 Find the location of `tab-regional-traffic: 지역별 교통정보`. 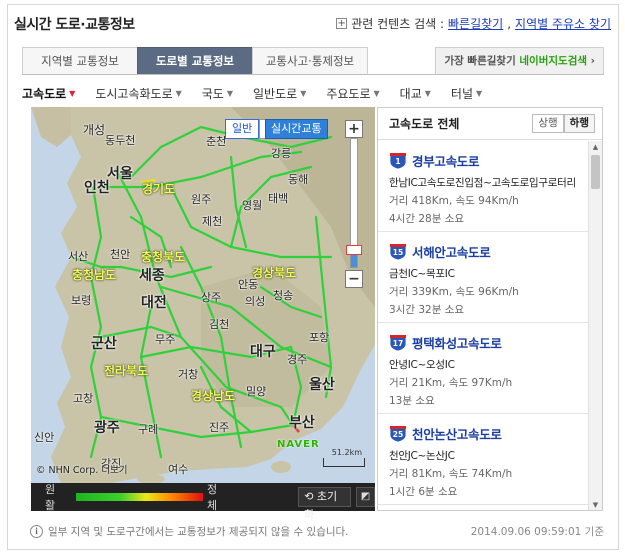

tab-regional-traffic: 지역별 교통정보 is located at coordinates (80, 60).